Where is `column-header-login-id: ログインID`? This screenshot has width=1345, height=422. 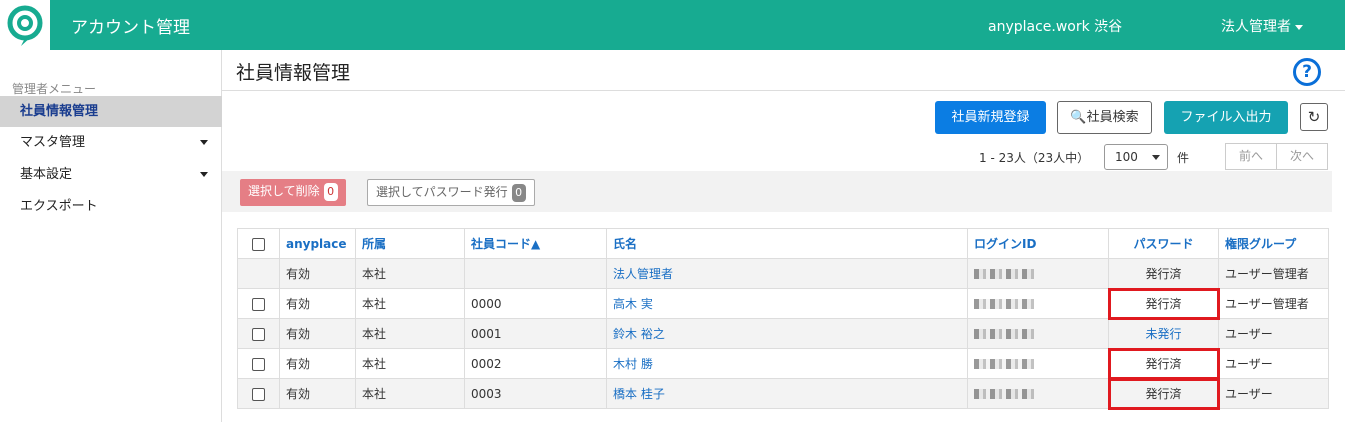 column-header-login-id: ログインID is located at coordinates (1038, 243).